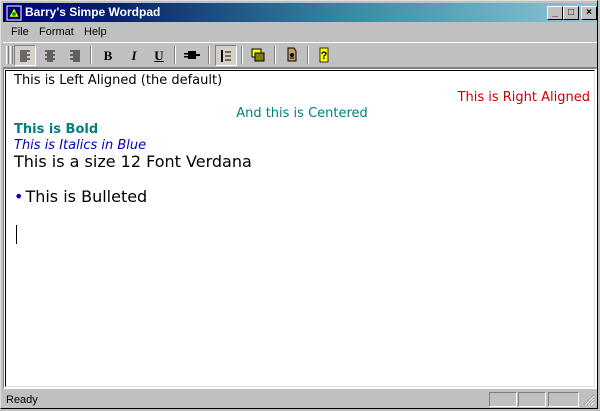  Describe the element at coordinates (14, 13) in the screenshot. I see `app-icon` at that location.